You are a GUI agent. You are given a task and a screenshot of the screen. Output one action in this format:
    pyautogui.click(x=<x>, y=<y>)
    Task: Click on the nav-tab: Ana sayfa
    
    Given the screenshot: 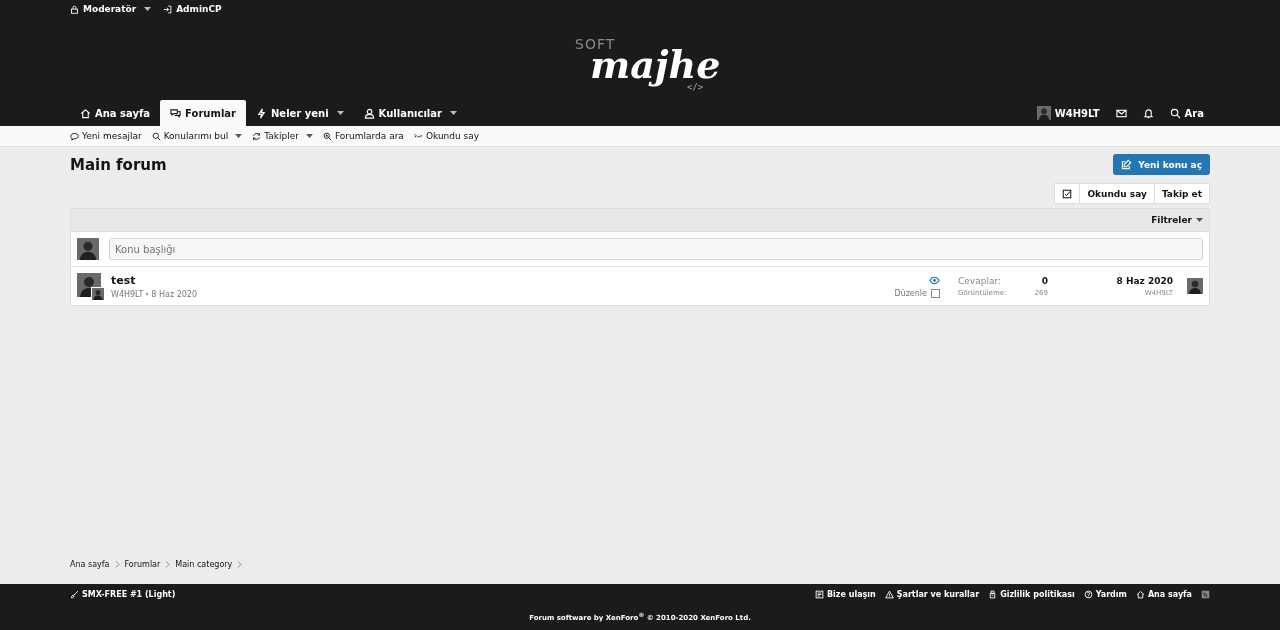 What is the action you would take?
    pyautogui.click(x=115, y=113)
    